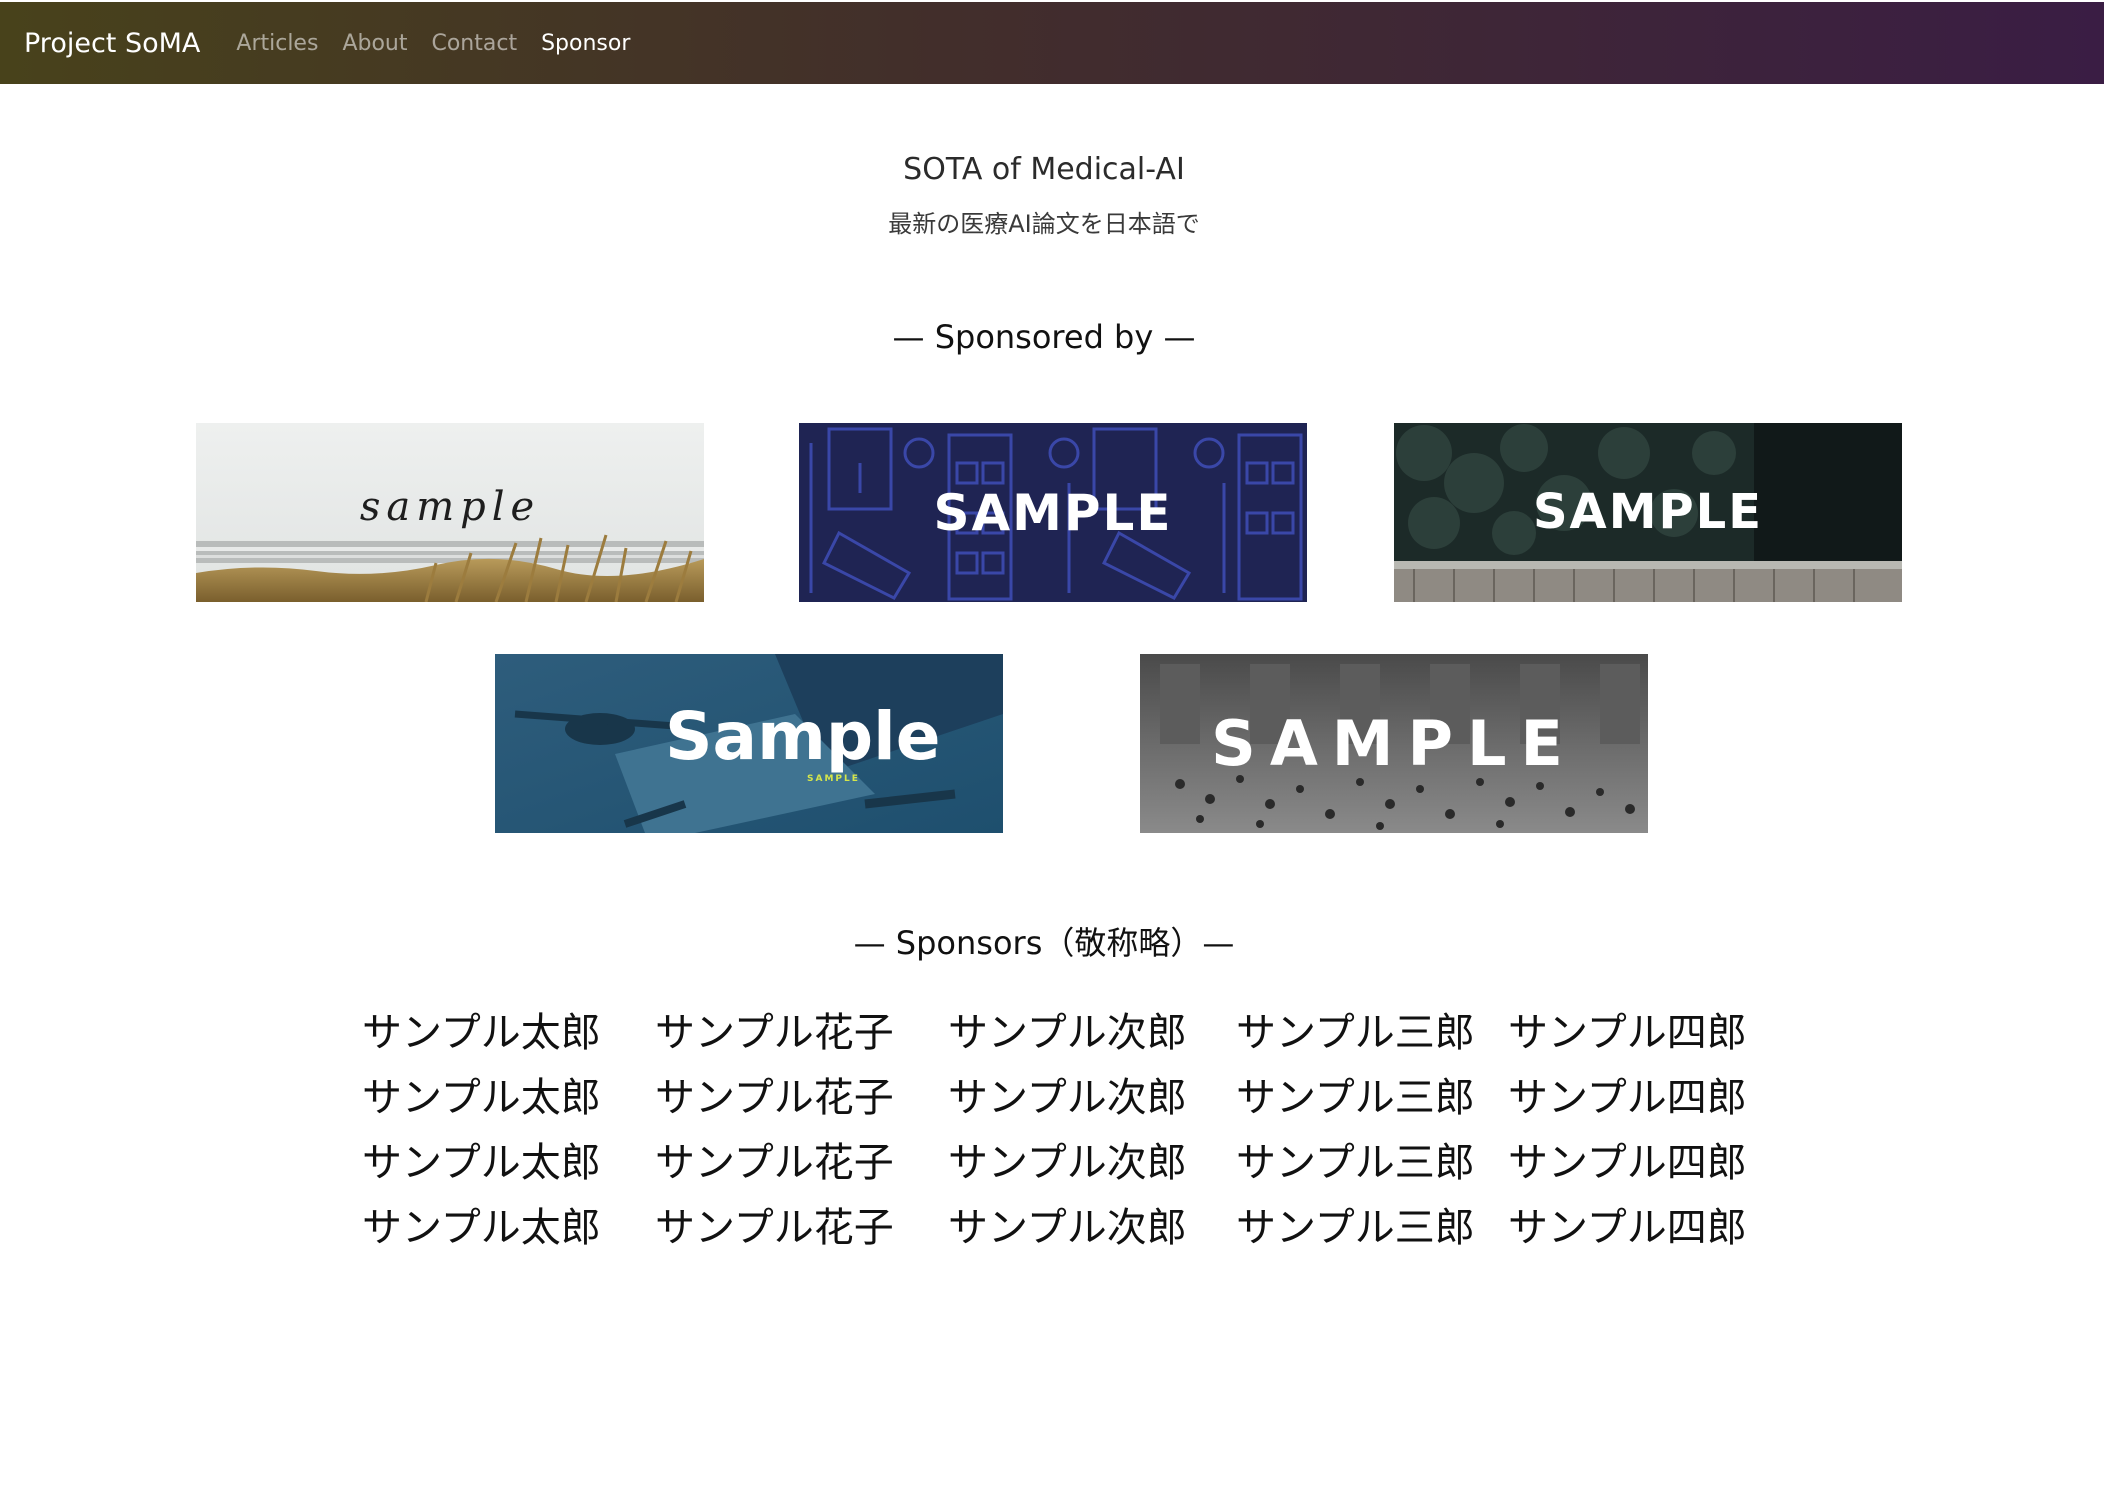 The image size is (2104, 1486). I want to click on sponsors-heading: — Sponsors（敬称略）—, so click(1044, 943).